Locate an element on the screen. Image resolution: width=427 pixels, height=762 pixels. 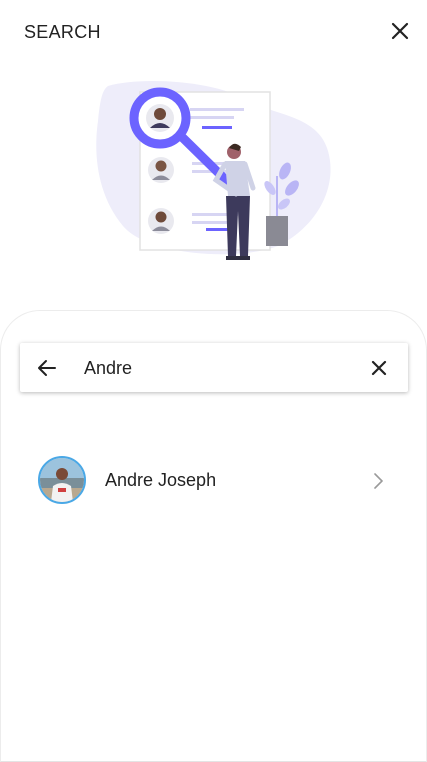
search-bar is located at coordinates (214, 367).